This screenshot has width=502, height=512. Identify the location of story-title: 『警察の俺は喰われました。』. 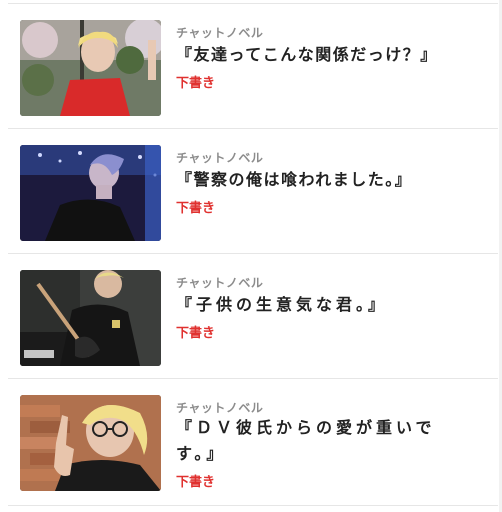
(326, 180).